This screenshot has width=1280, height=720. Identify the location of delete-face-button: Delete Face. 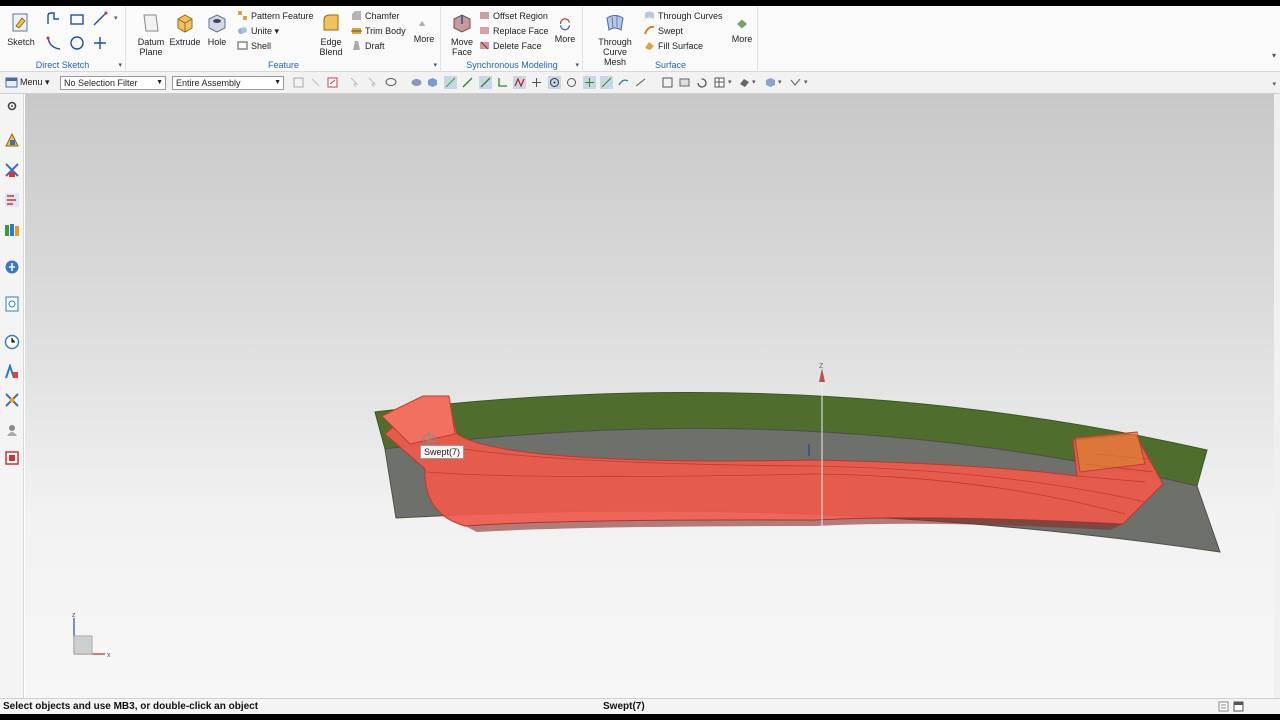
(510, 46).